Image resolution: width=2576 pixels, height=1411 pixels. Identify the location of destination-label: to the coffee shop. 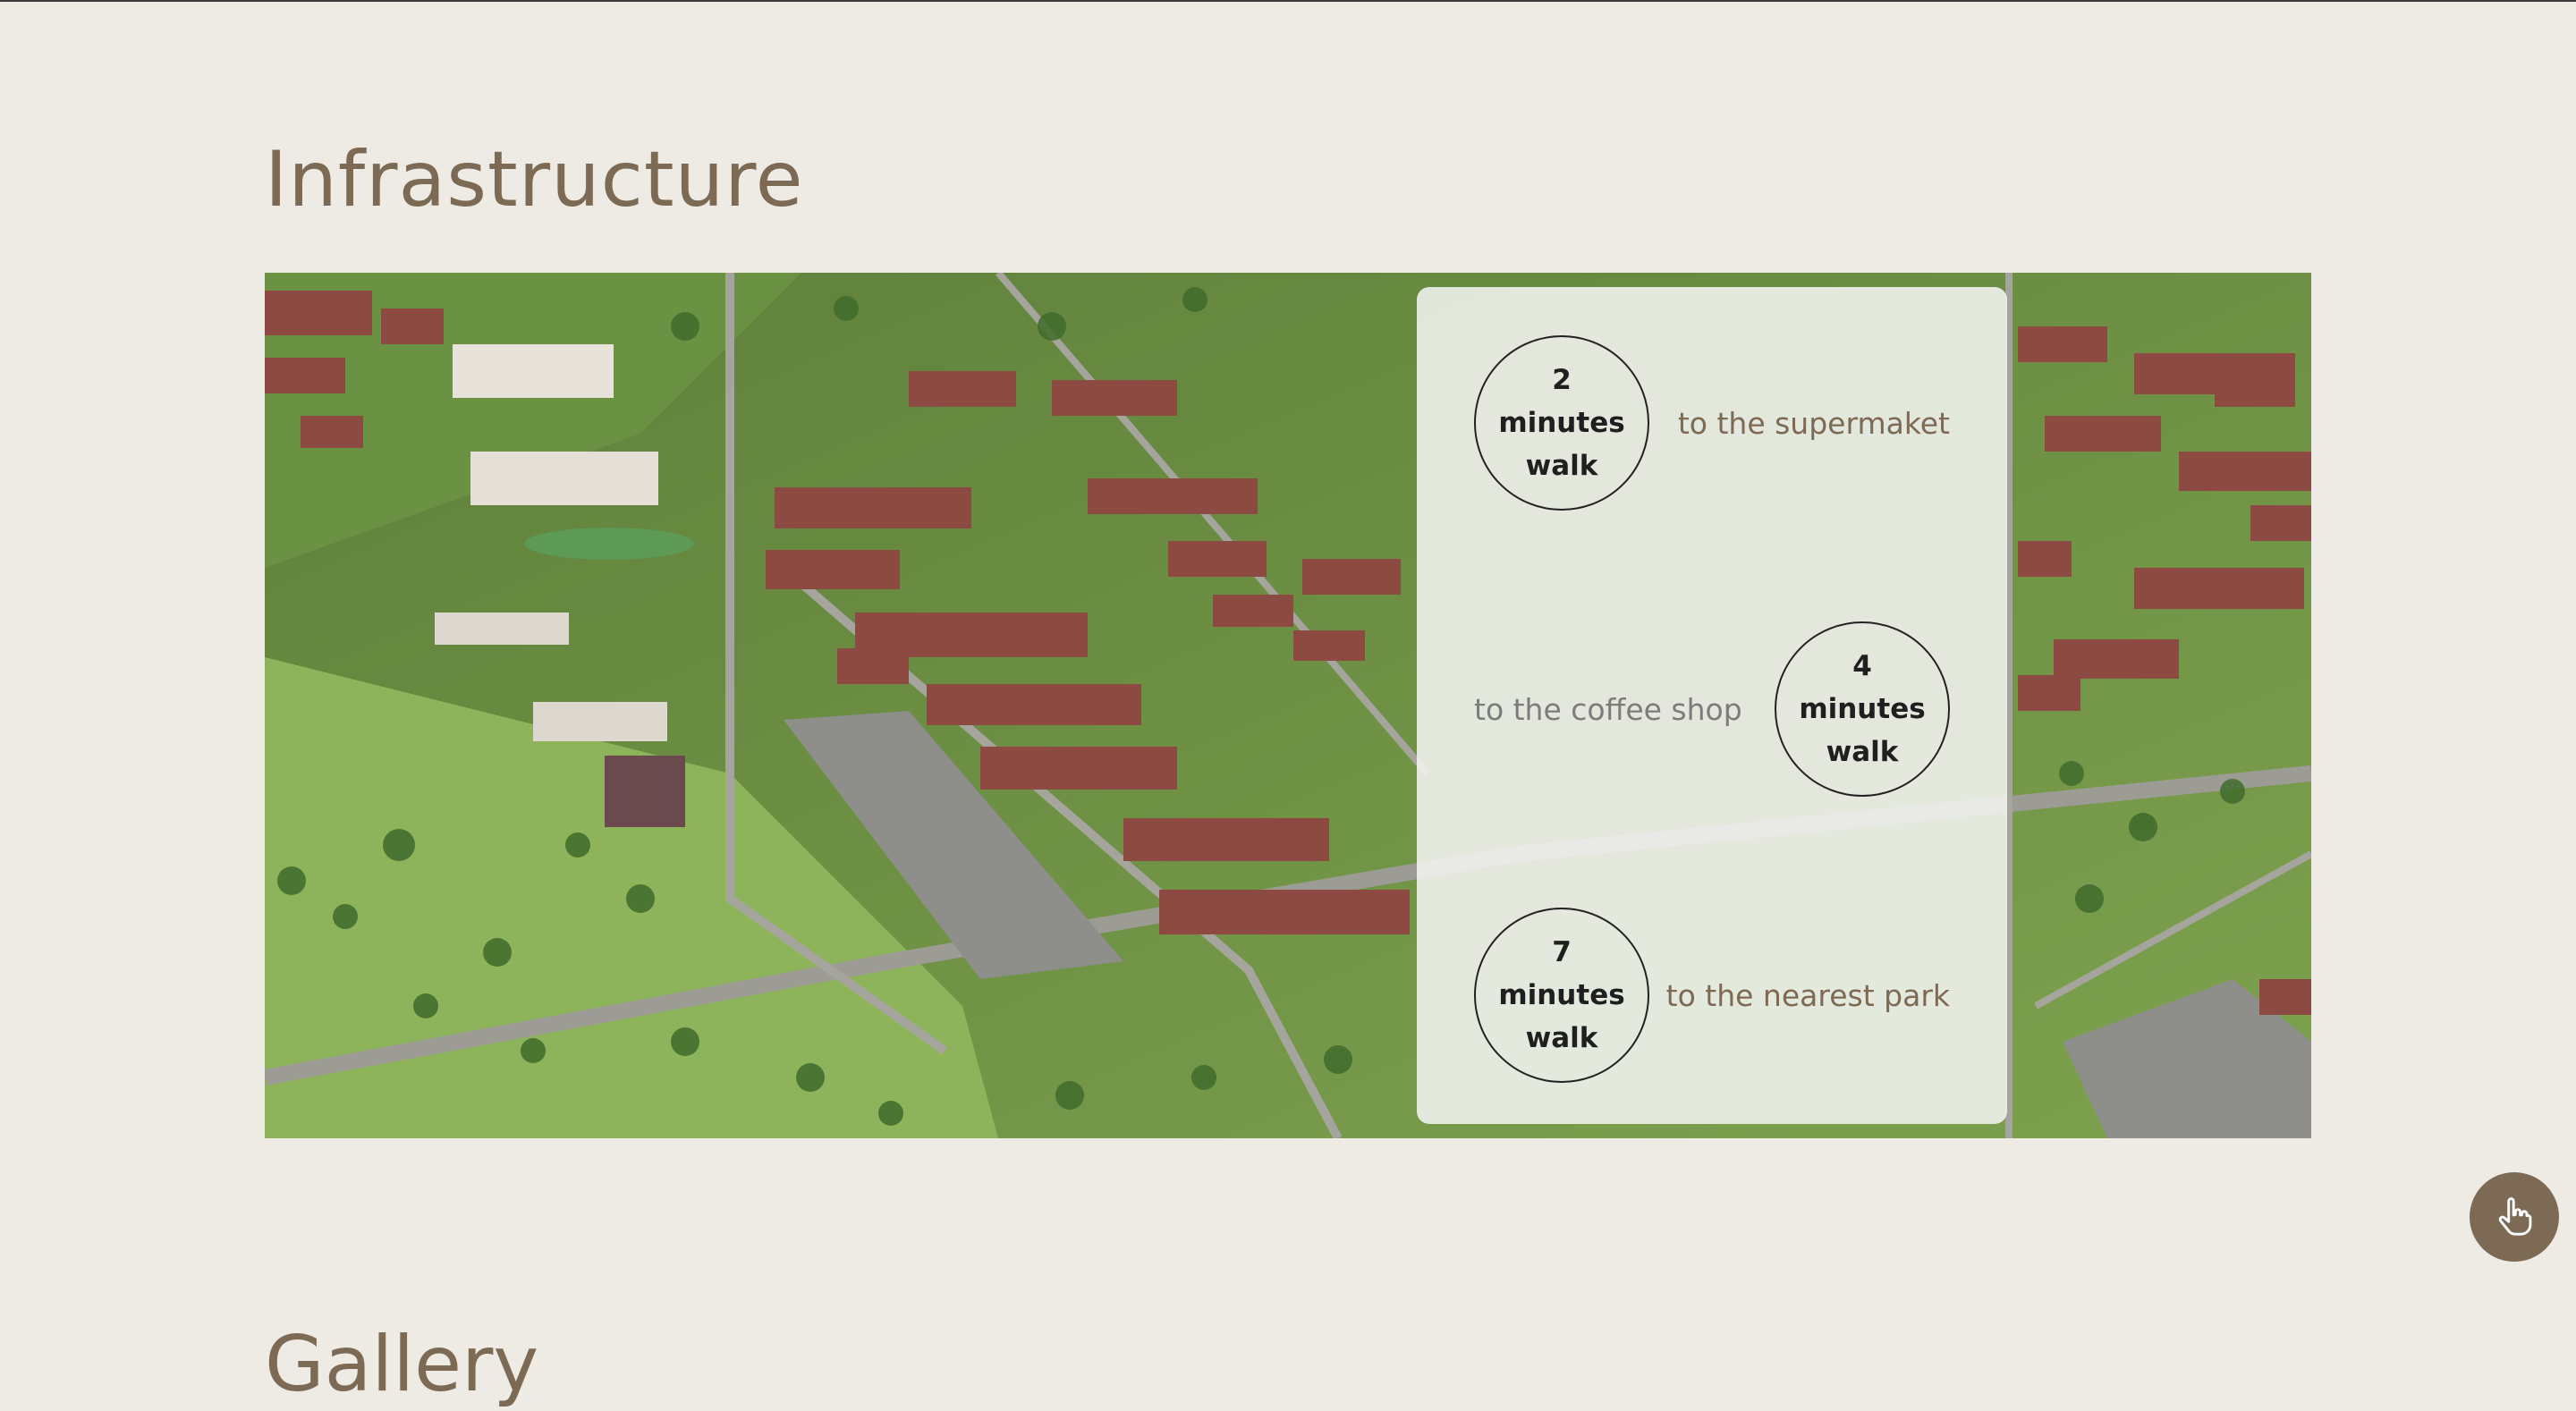
(1608, 709).